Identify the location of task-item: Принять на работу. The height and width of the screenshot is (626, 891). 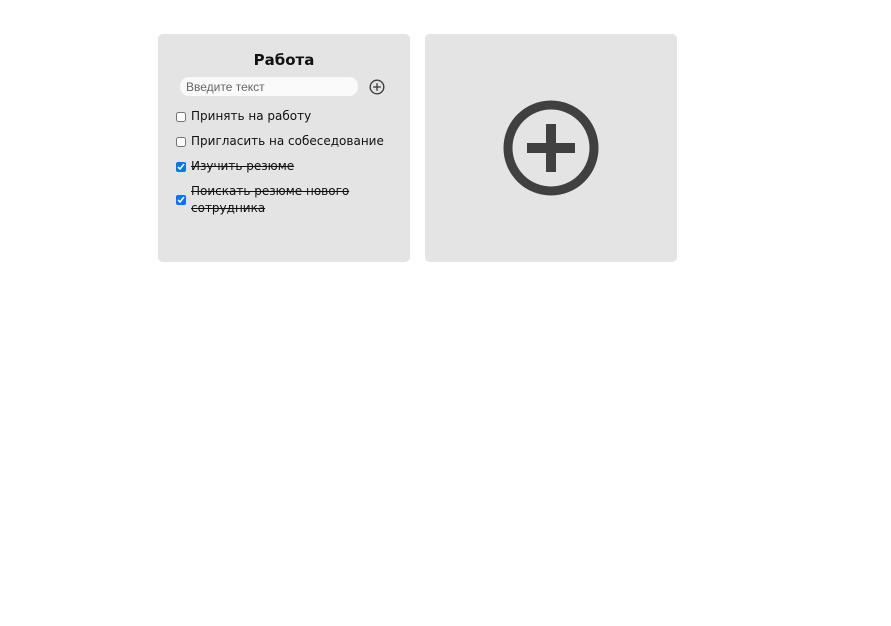
(286, 116).